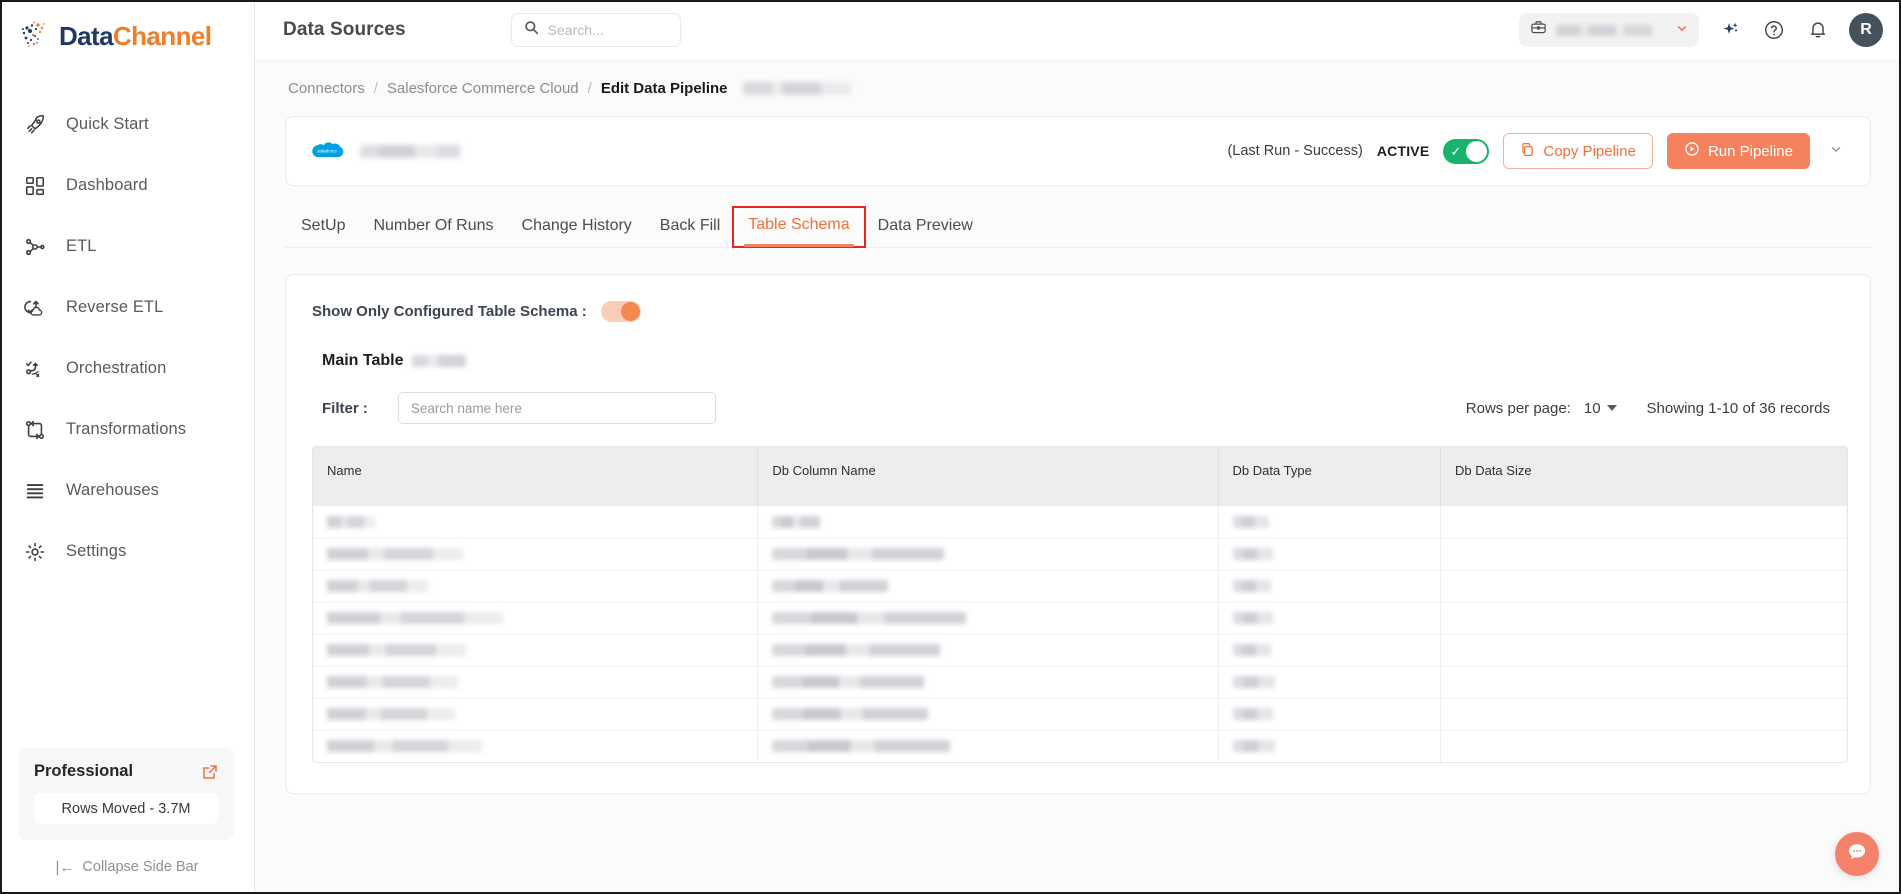 The width and height of the screenshot is (1901, 894). What do you see at coordinates (1866, 30) in the screenshot?
I see `avatar: R` at bounding box center [1866, 30].